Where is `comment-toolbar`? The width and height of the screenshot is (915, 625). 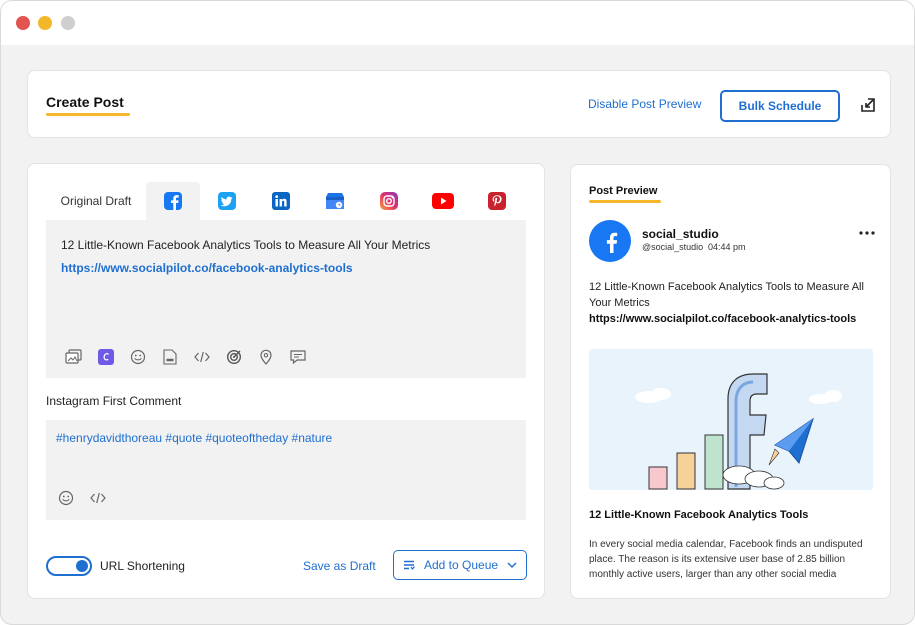 comment-toolbar is located at coordinates (82, 498).